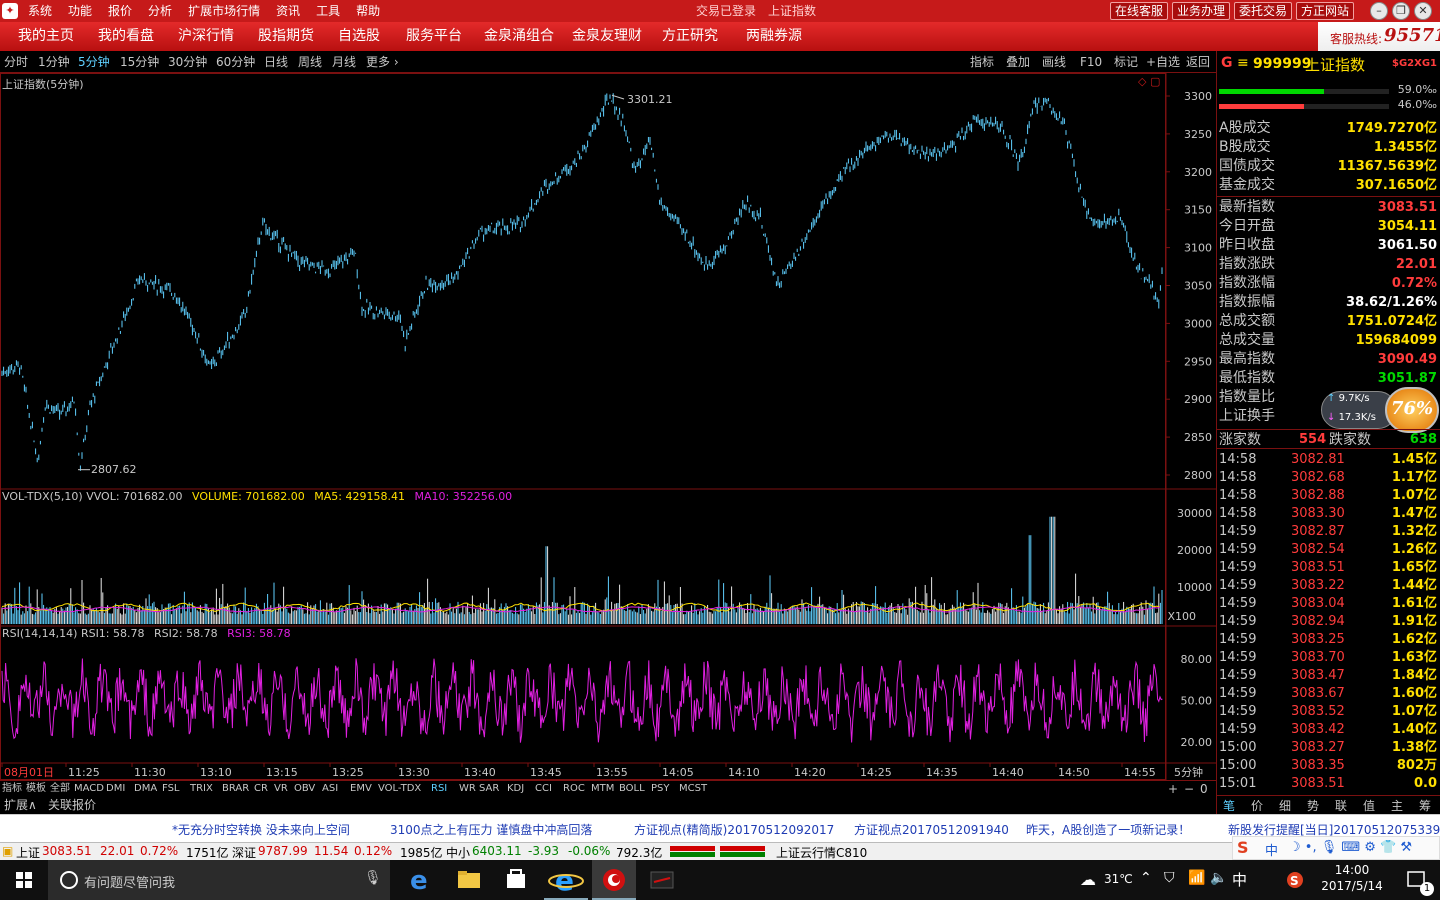 This screenshot has height=900, width=1440. What do you see at coordinates (614, 880) in the screenshot?
I see `founder-app-icon` at bounding box center [614, 880].